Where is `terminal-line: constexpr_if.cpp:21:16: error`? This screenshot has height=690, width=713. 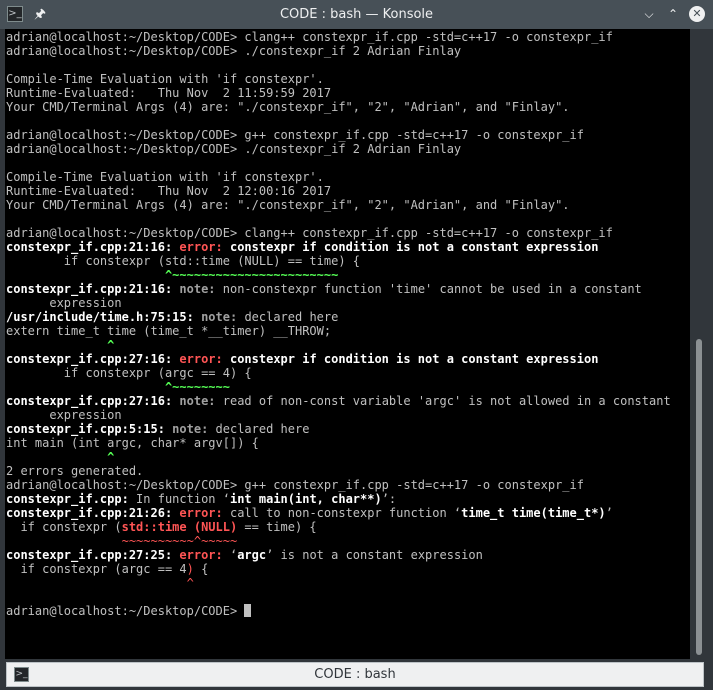 terminal-line: constexpr_if.cpp:21:16: error is located at coordinates (348, 247).